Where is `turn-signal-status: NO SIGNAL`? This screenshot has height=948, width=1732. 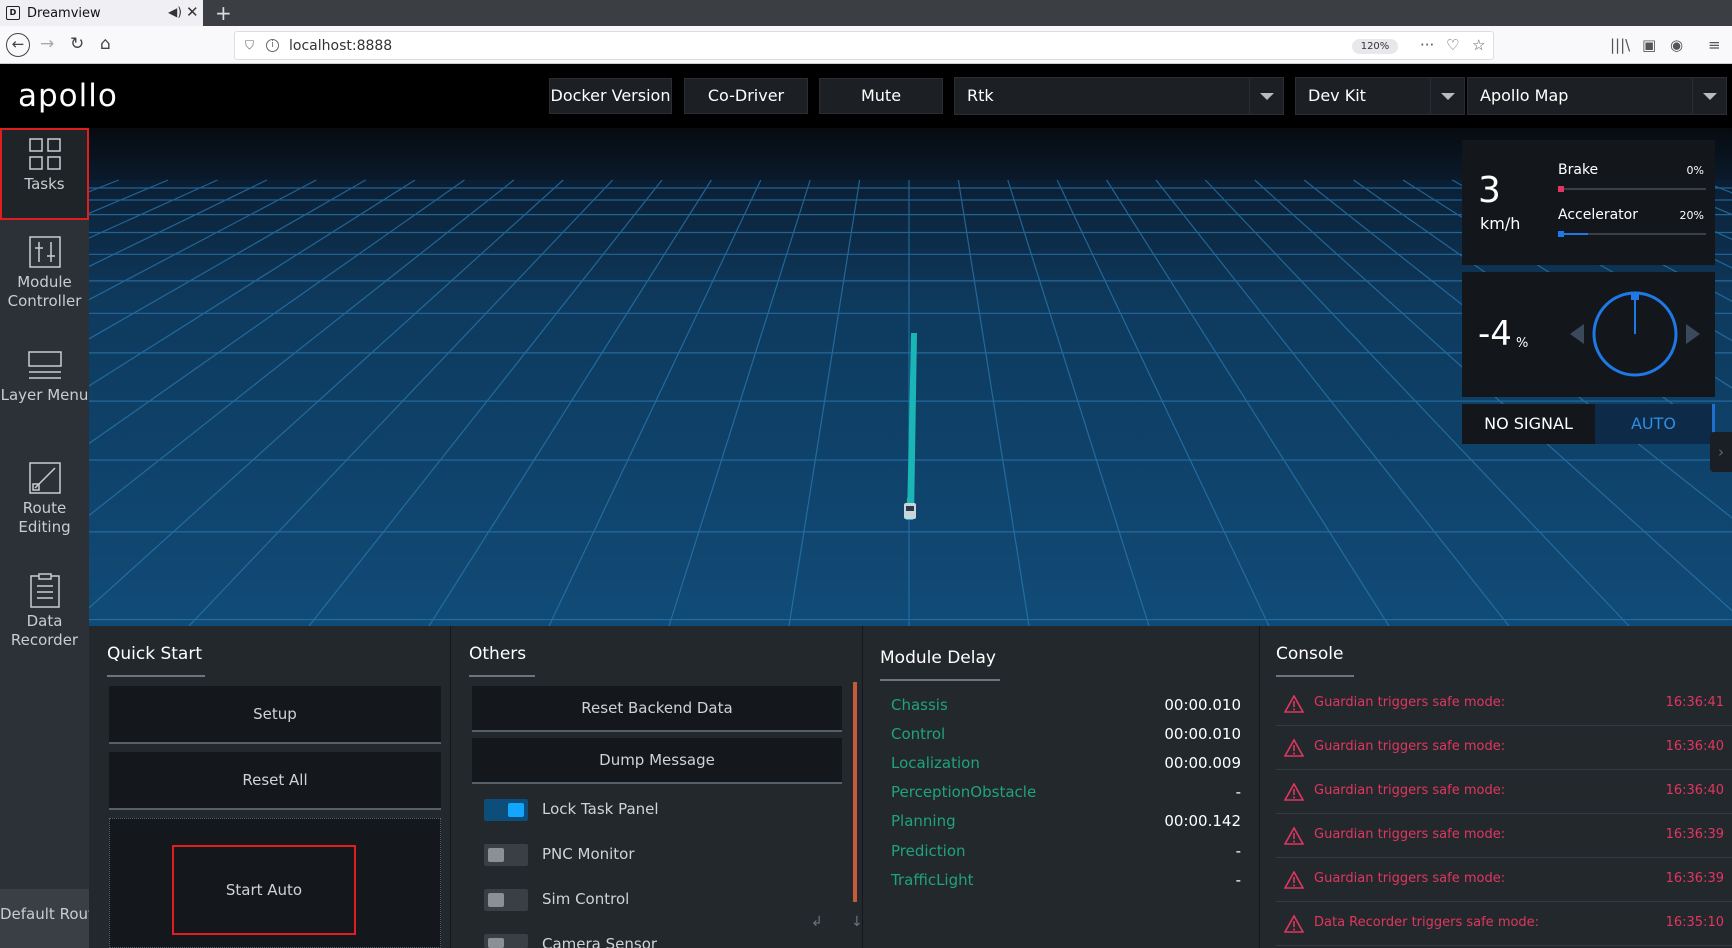
turn-signal-status: NO SIGNAL is located at coordinates (1528, 424).